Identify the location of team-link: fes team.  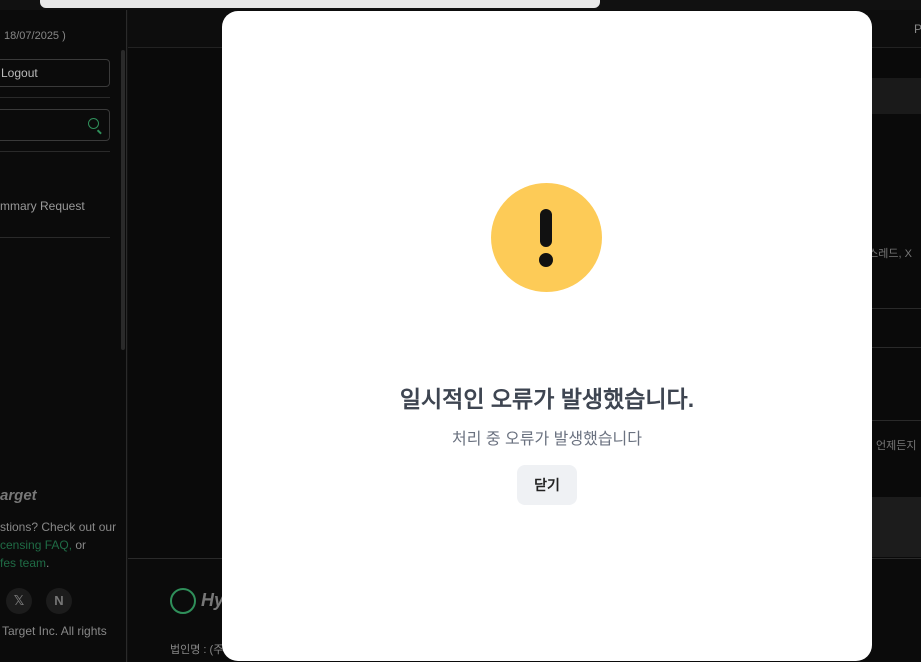
(23, 563).